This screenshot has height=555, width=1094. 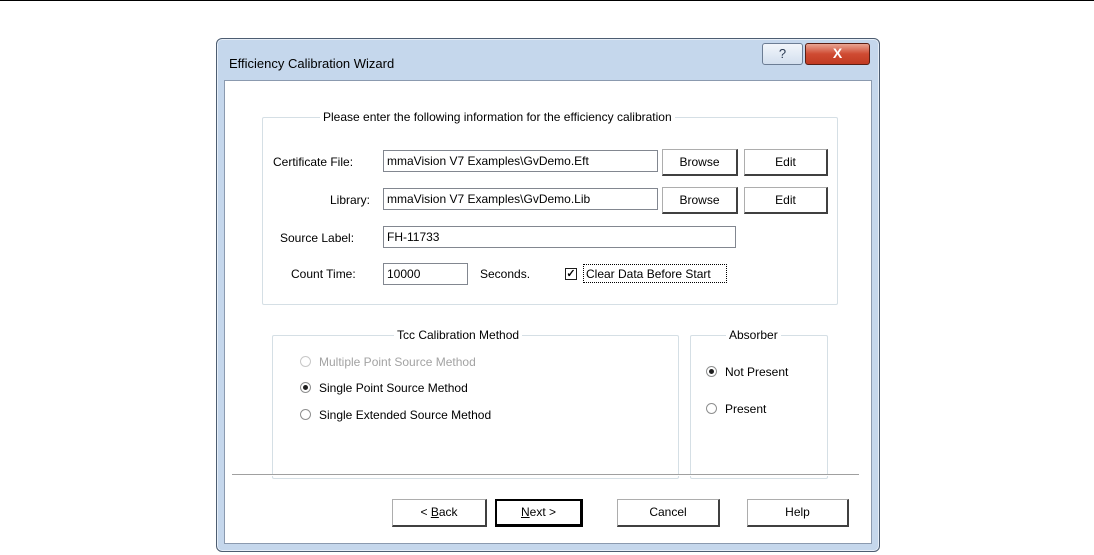 I want to click on present-label: Present, so click(x=745, y=409).